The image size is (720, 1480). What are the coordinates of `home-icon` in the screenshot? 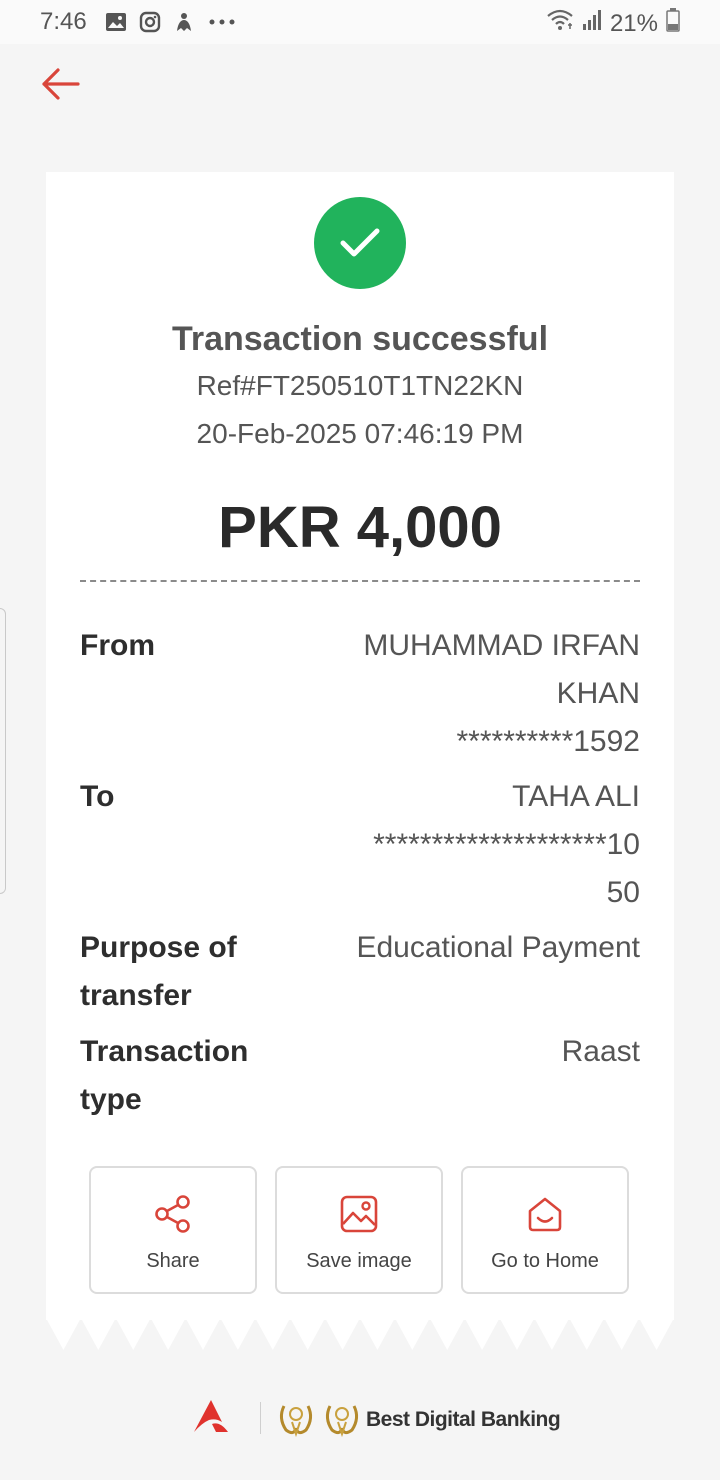 It's located at (545, 1214).